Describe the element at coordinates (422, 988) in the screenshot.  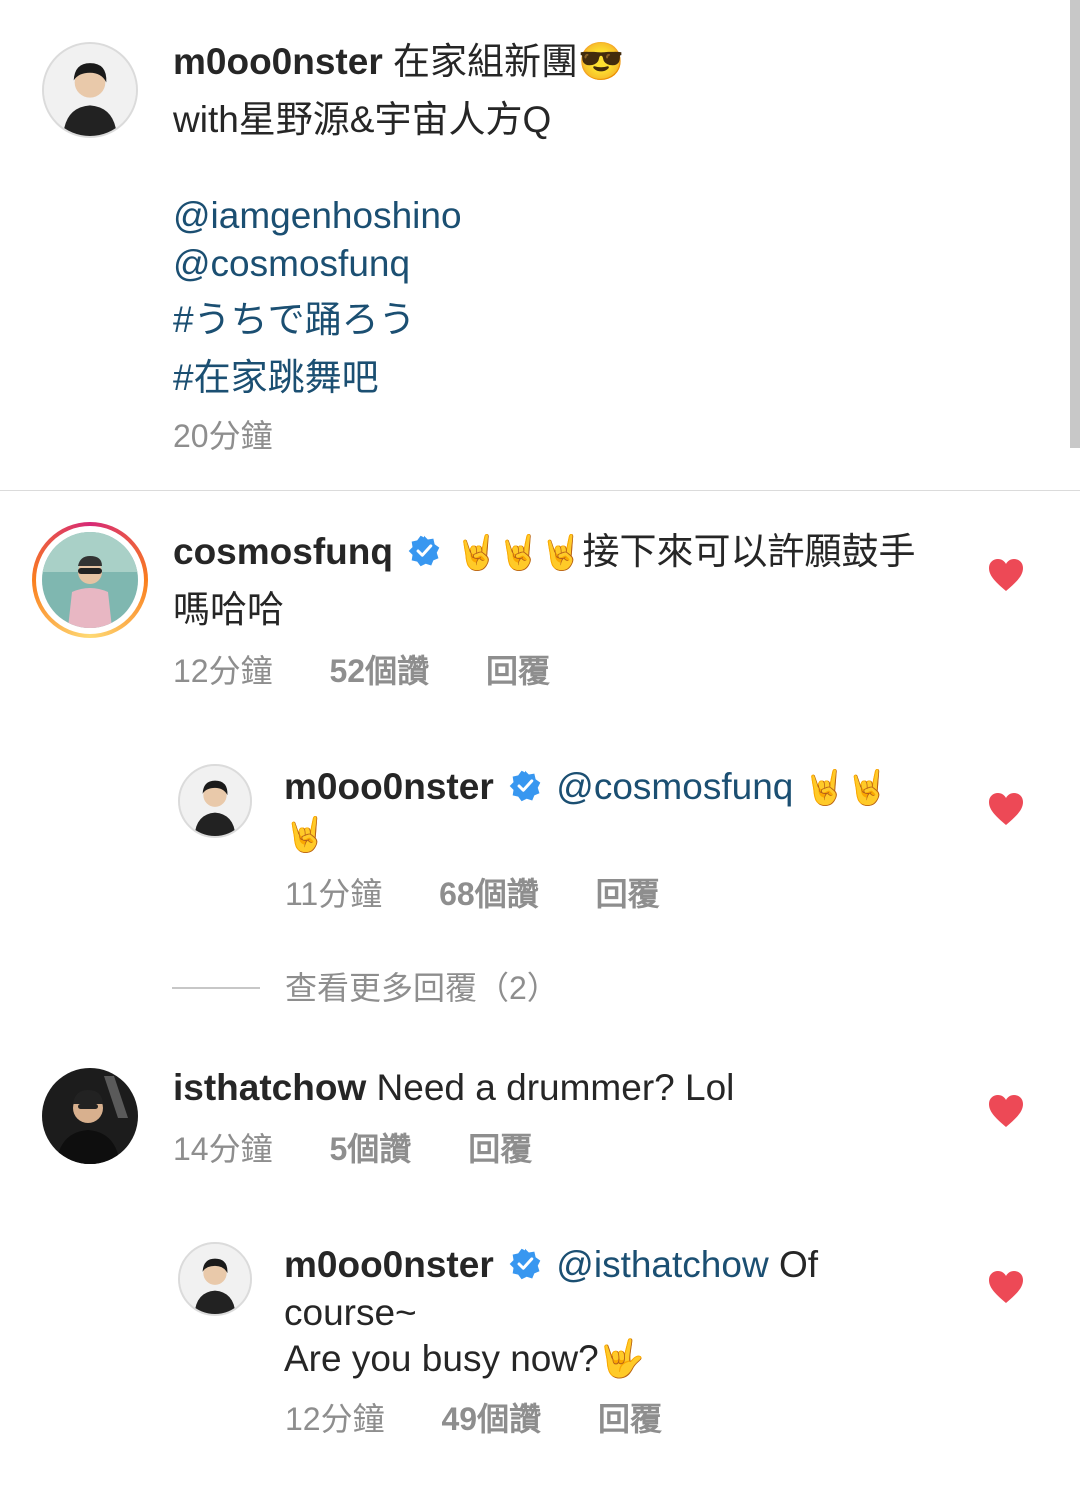
I see `view-more-replies-button: 查看更多回覆（2）` at that location.